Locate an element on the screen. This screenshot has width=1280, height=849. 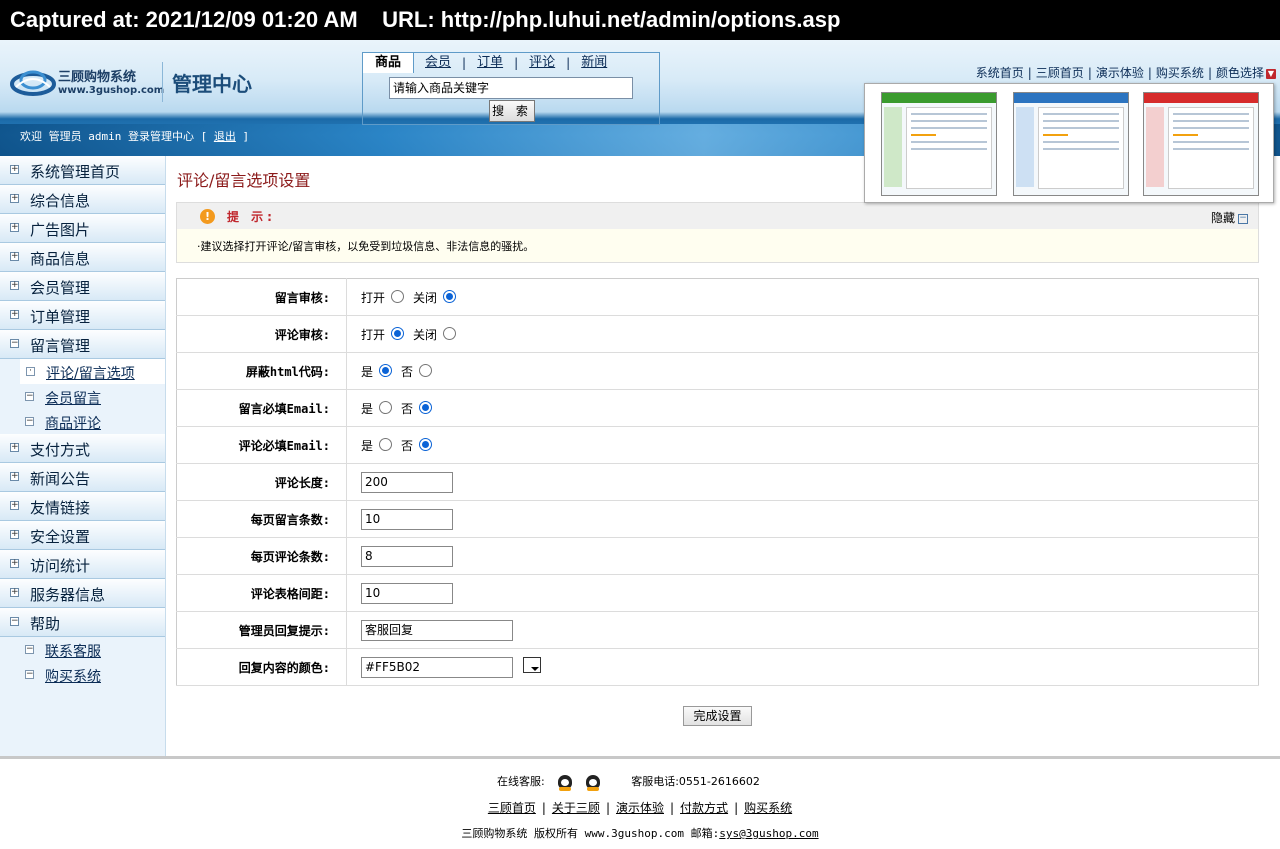
search-input: 请输入商品关键字 is located at coordinates (511, 88).